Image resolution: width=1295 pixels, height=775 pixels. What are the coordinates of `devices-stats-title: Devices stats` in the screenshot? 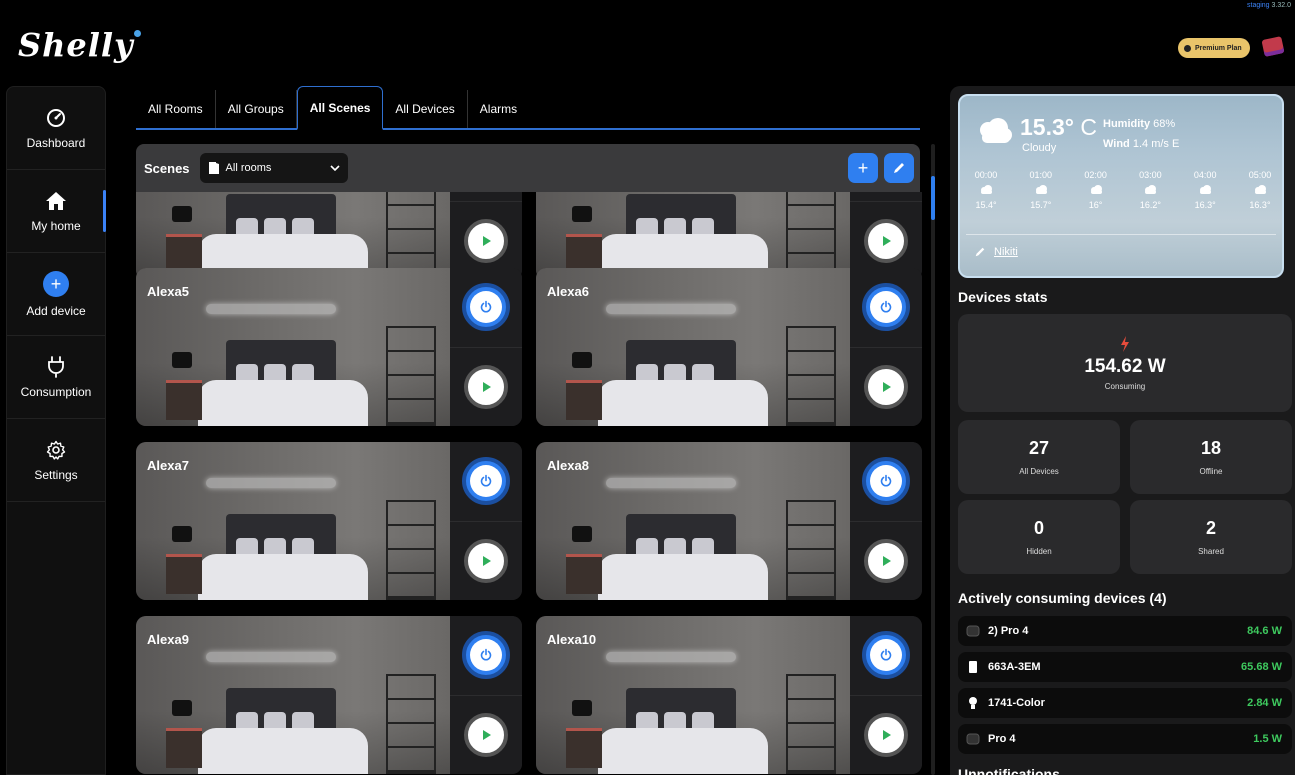 It's located at (1003, 297).